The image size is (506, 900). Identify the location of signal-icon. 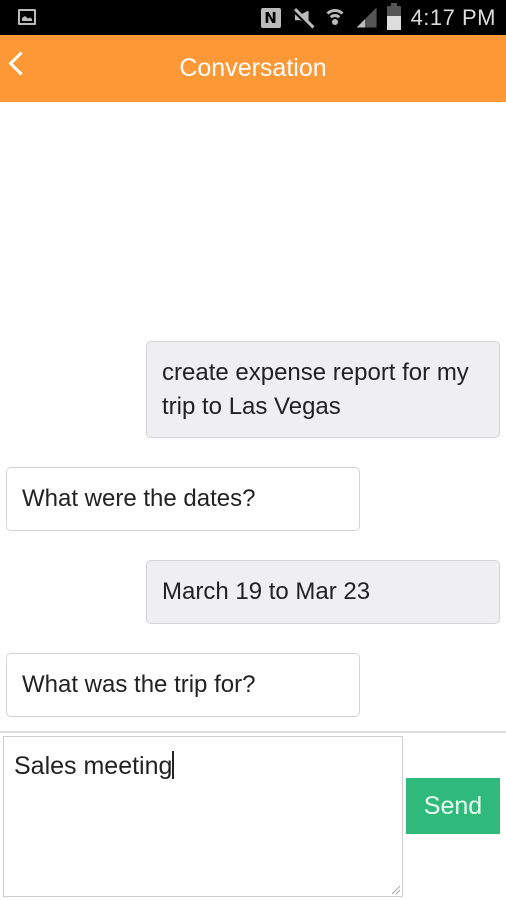
(366, 17).